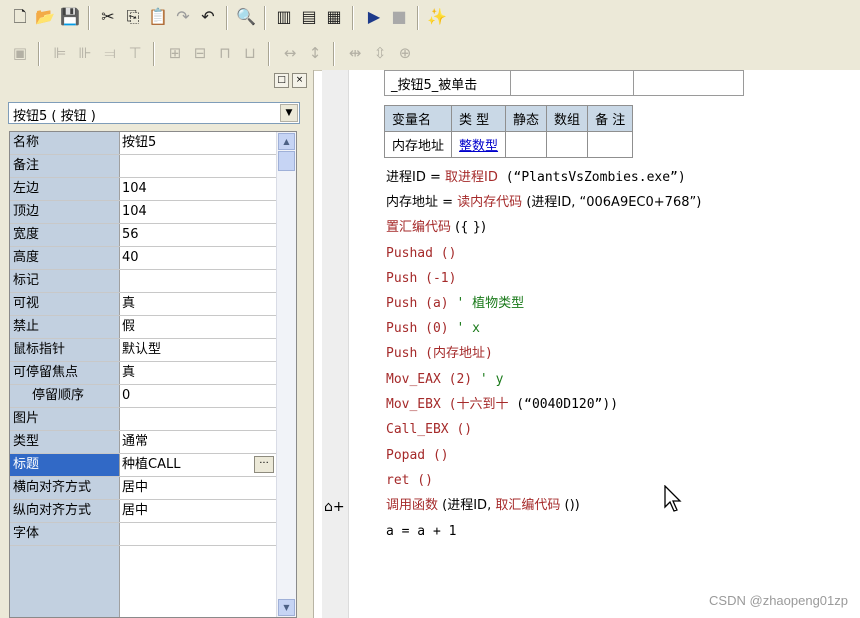 The height and width of the screenshot is (618, 860). Describe the element at coordinates (130, 258) in the screenshot. I see `property-value: 40` at that location.